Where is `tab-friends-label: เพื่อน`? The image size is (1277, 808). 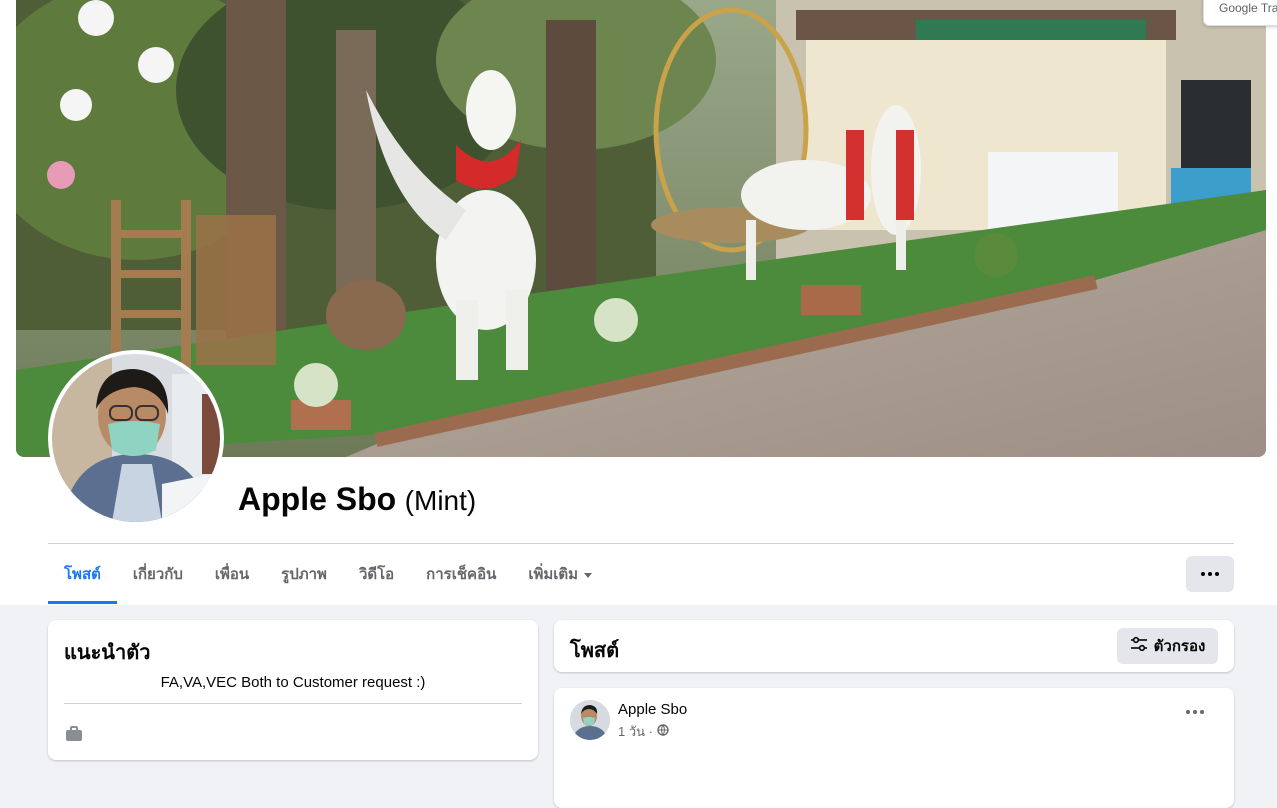
tab-friends-label: เพื่อน is located at coordinates (232, 574).